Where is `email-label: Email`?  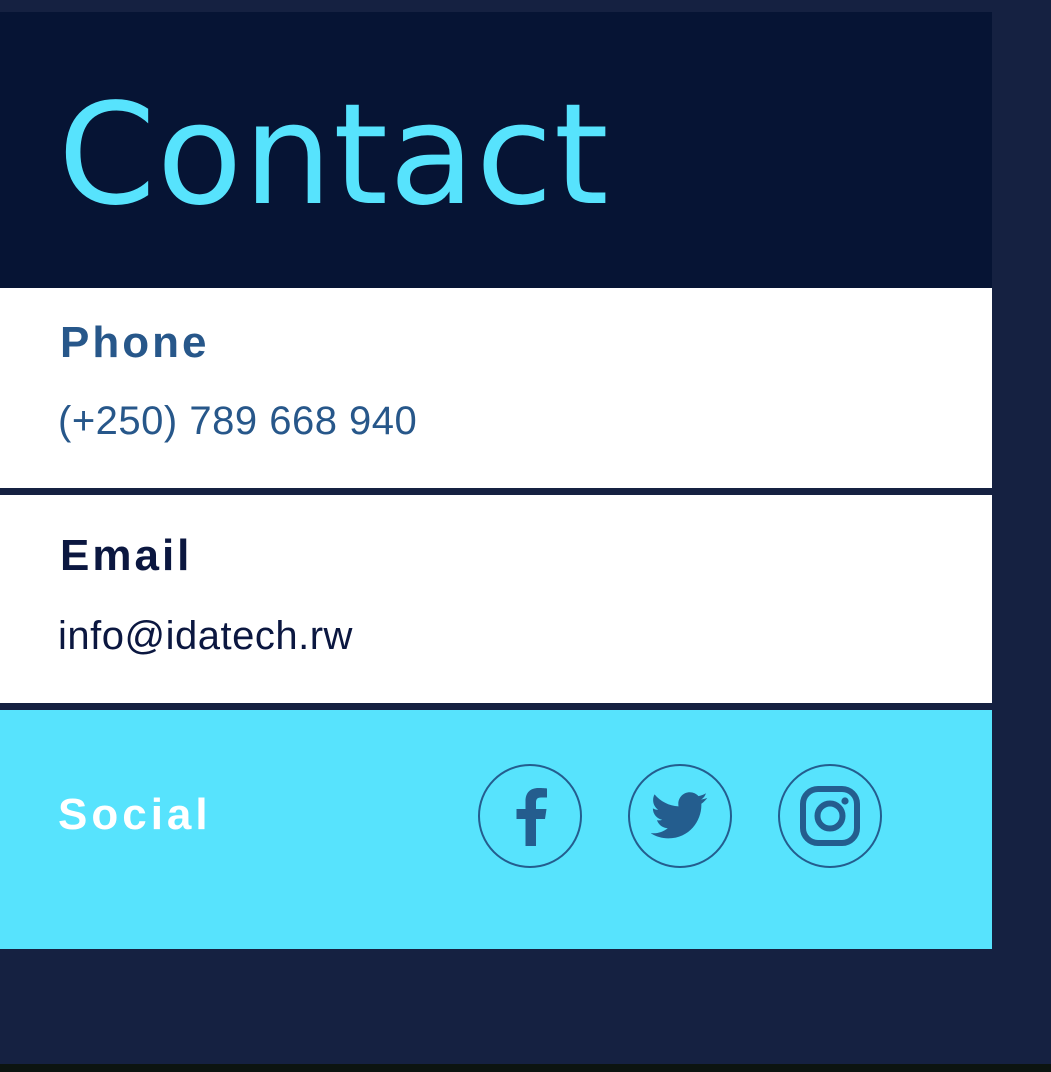 email-label: Email is located at coordinates (126, 555).